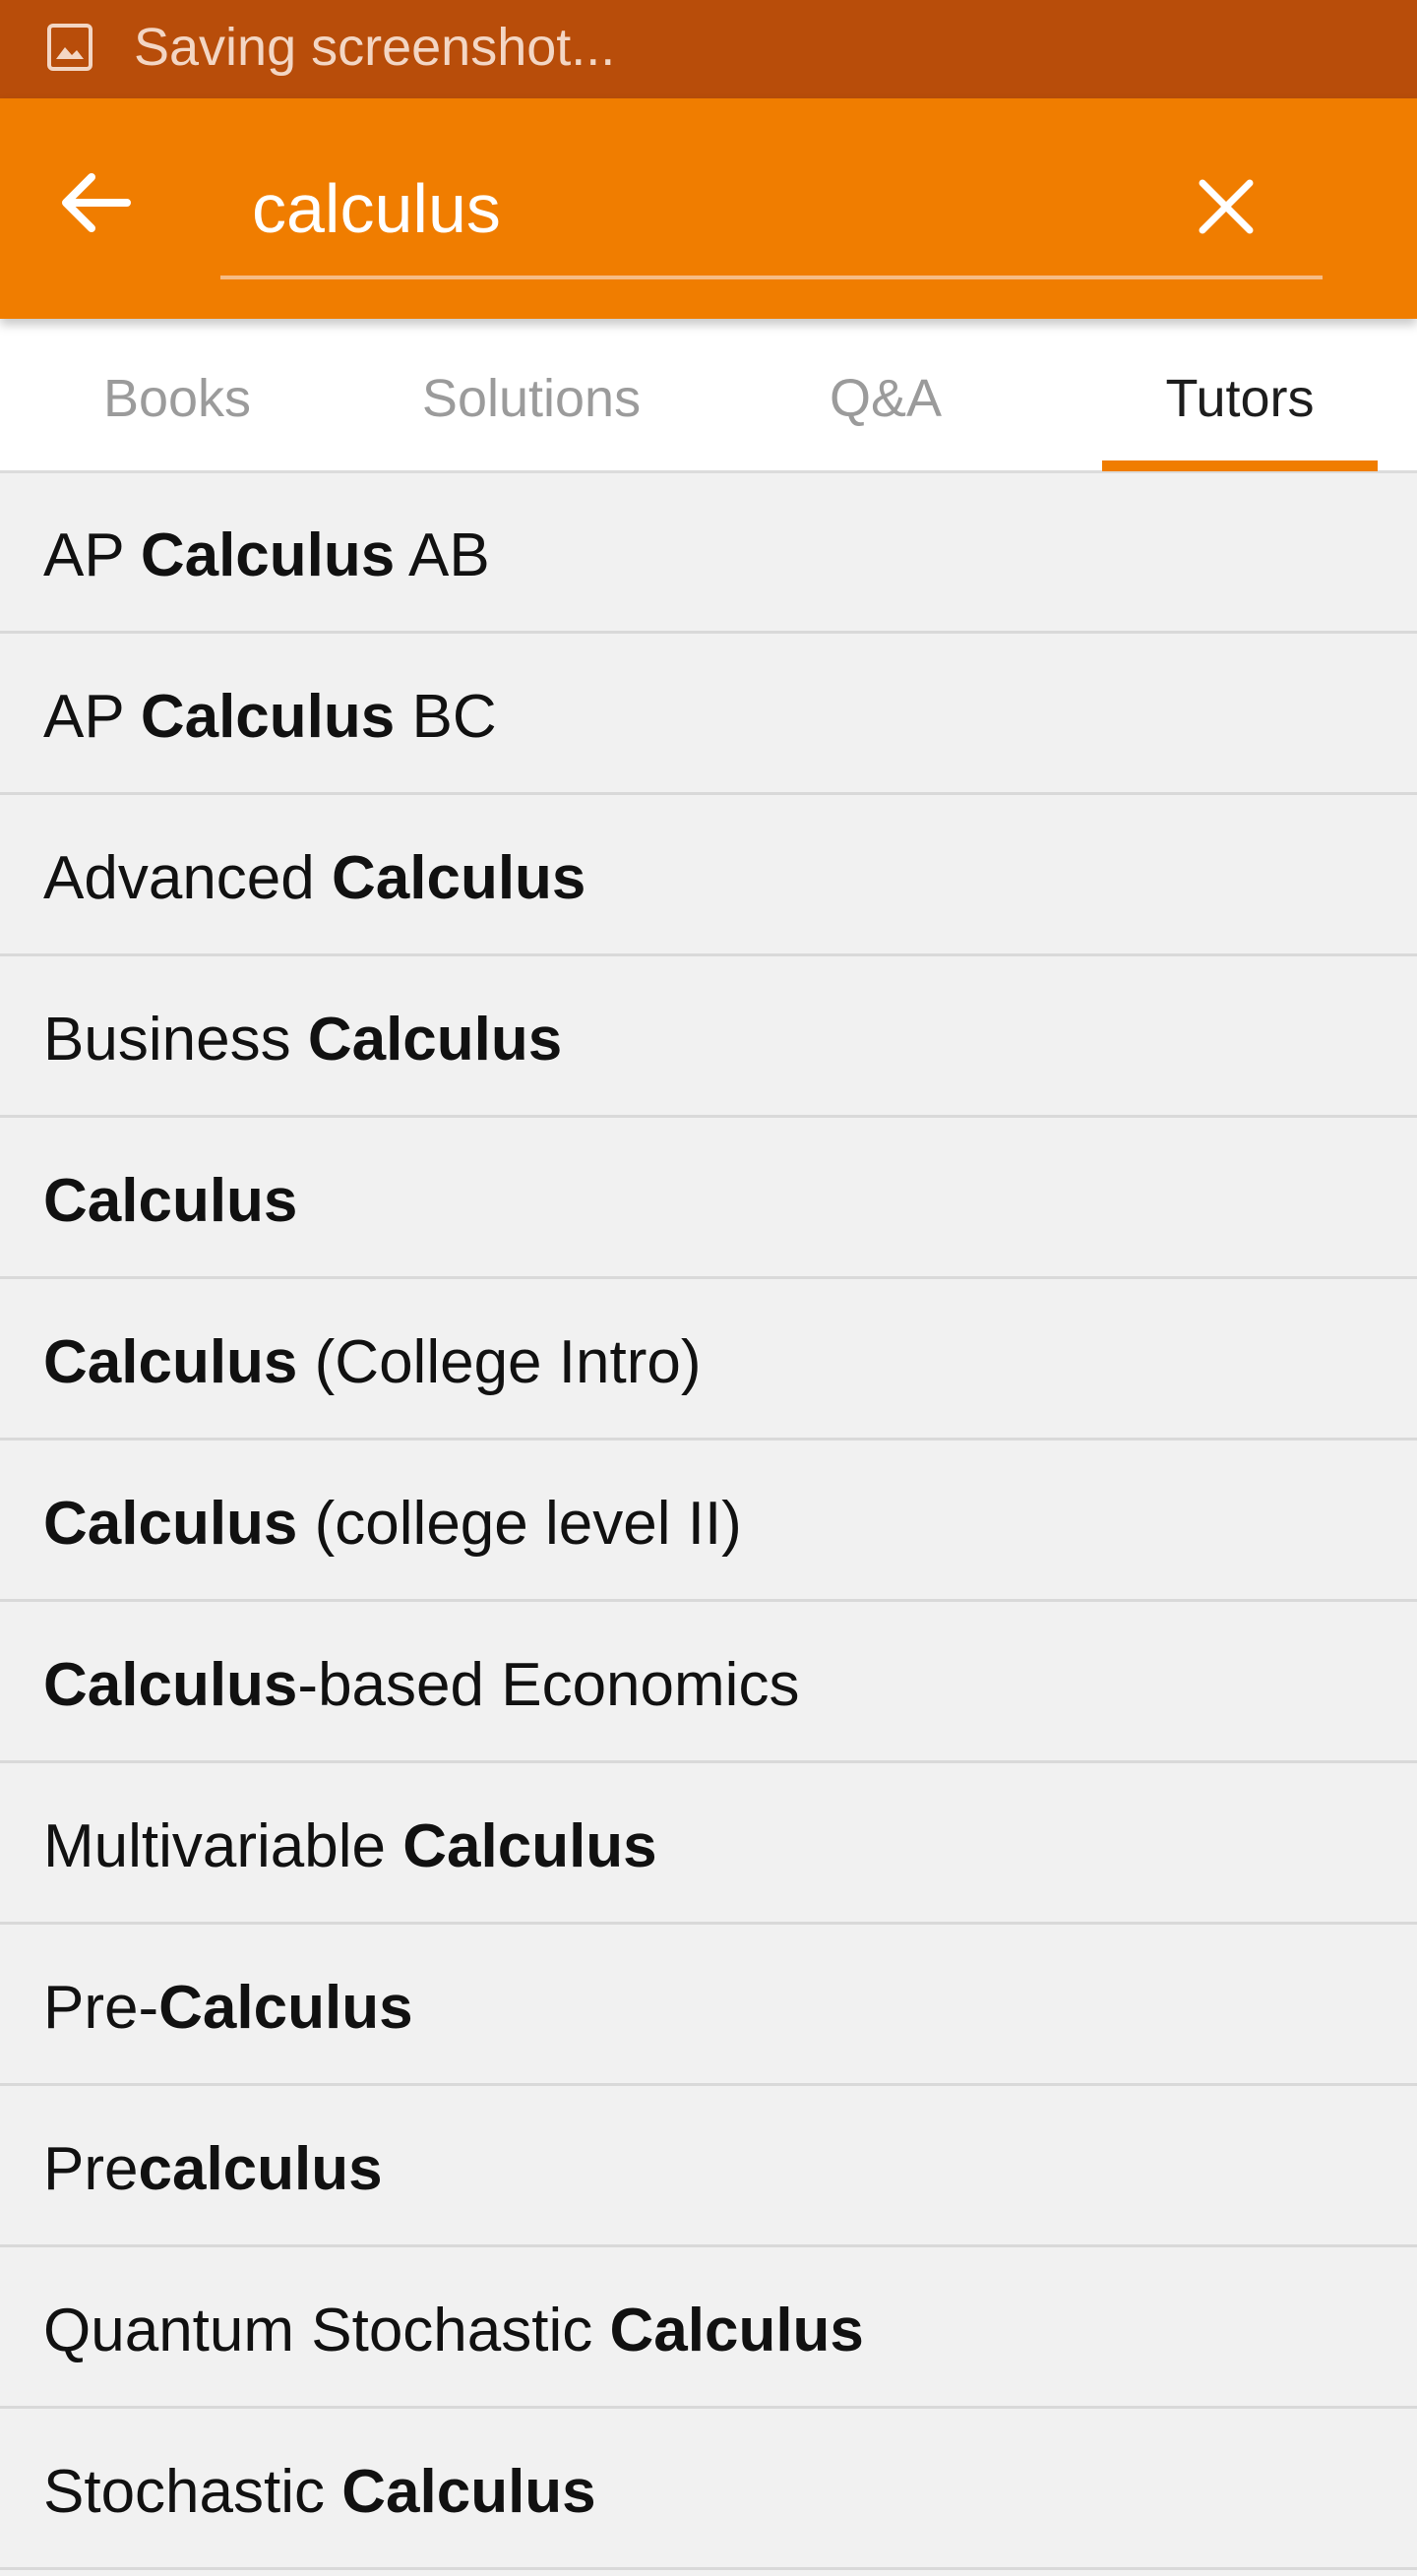 The image size is (1417, 2576). What do you see at coordinates (708, 2166) in the screenshot?
I see `list-item: Precalculus` at bounding box center [708, 2166].